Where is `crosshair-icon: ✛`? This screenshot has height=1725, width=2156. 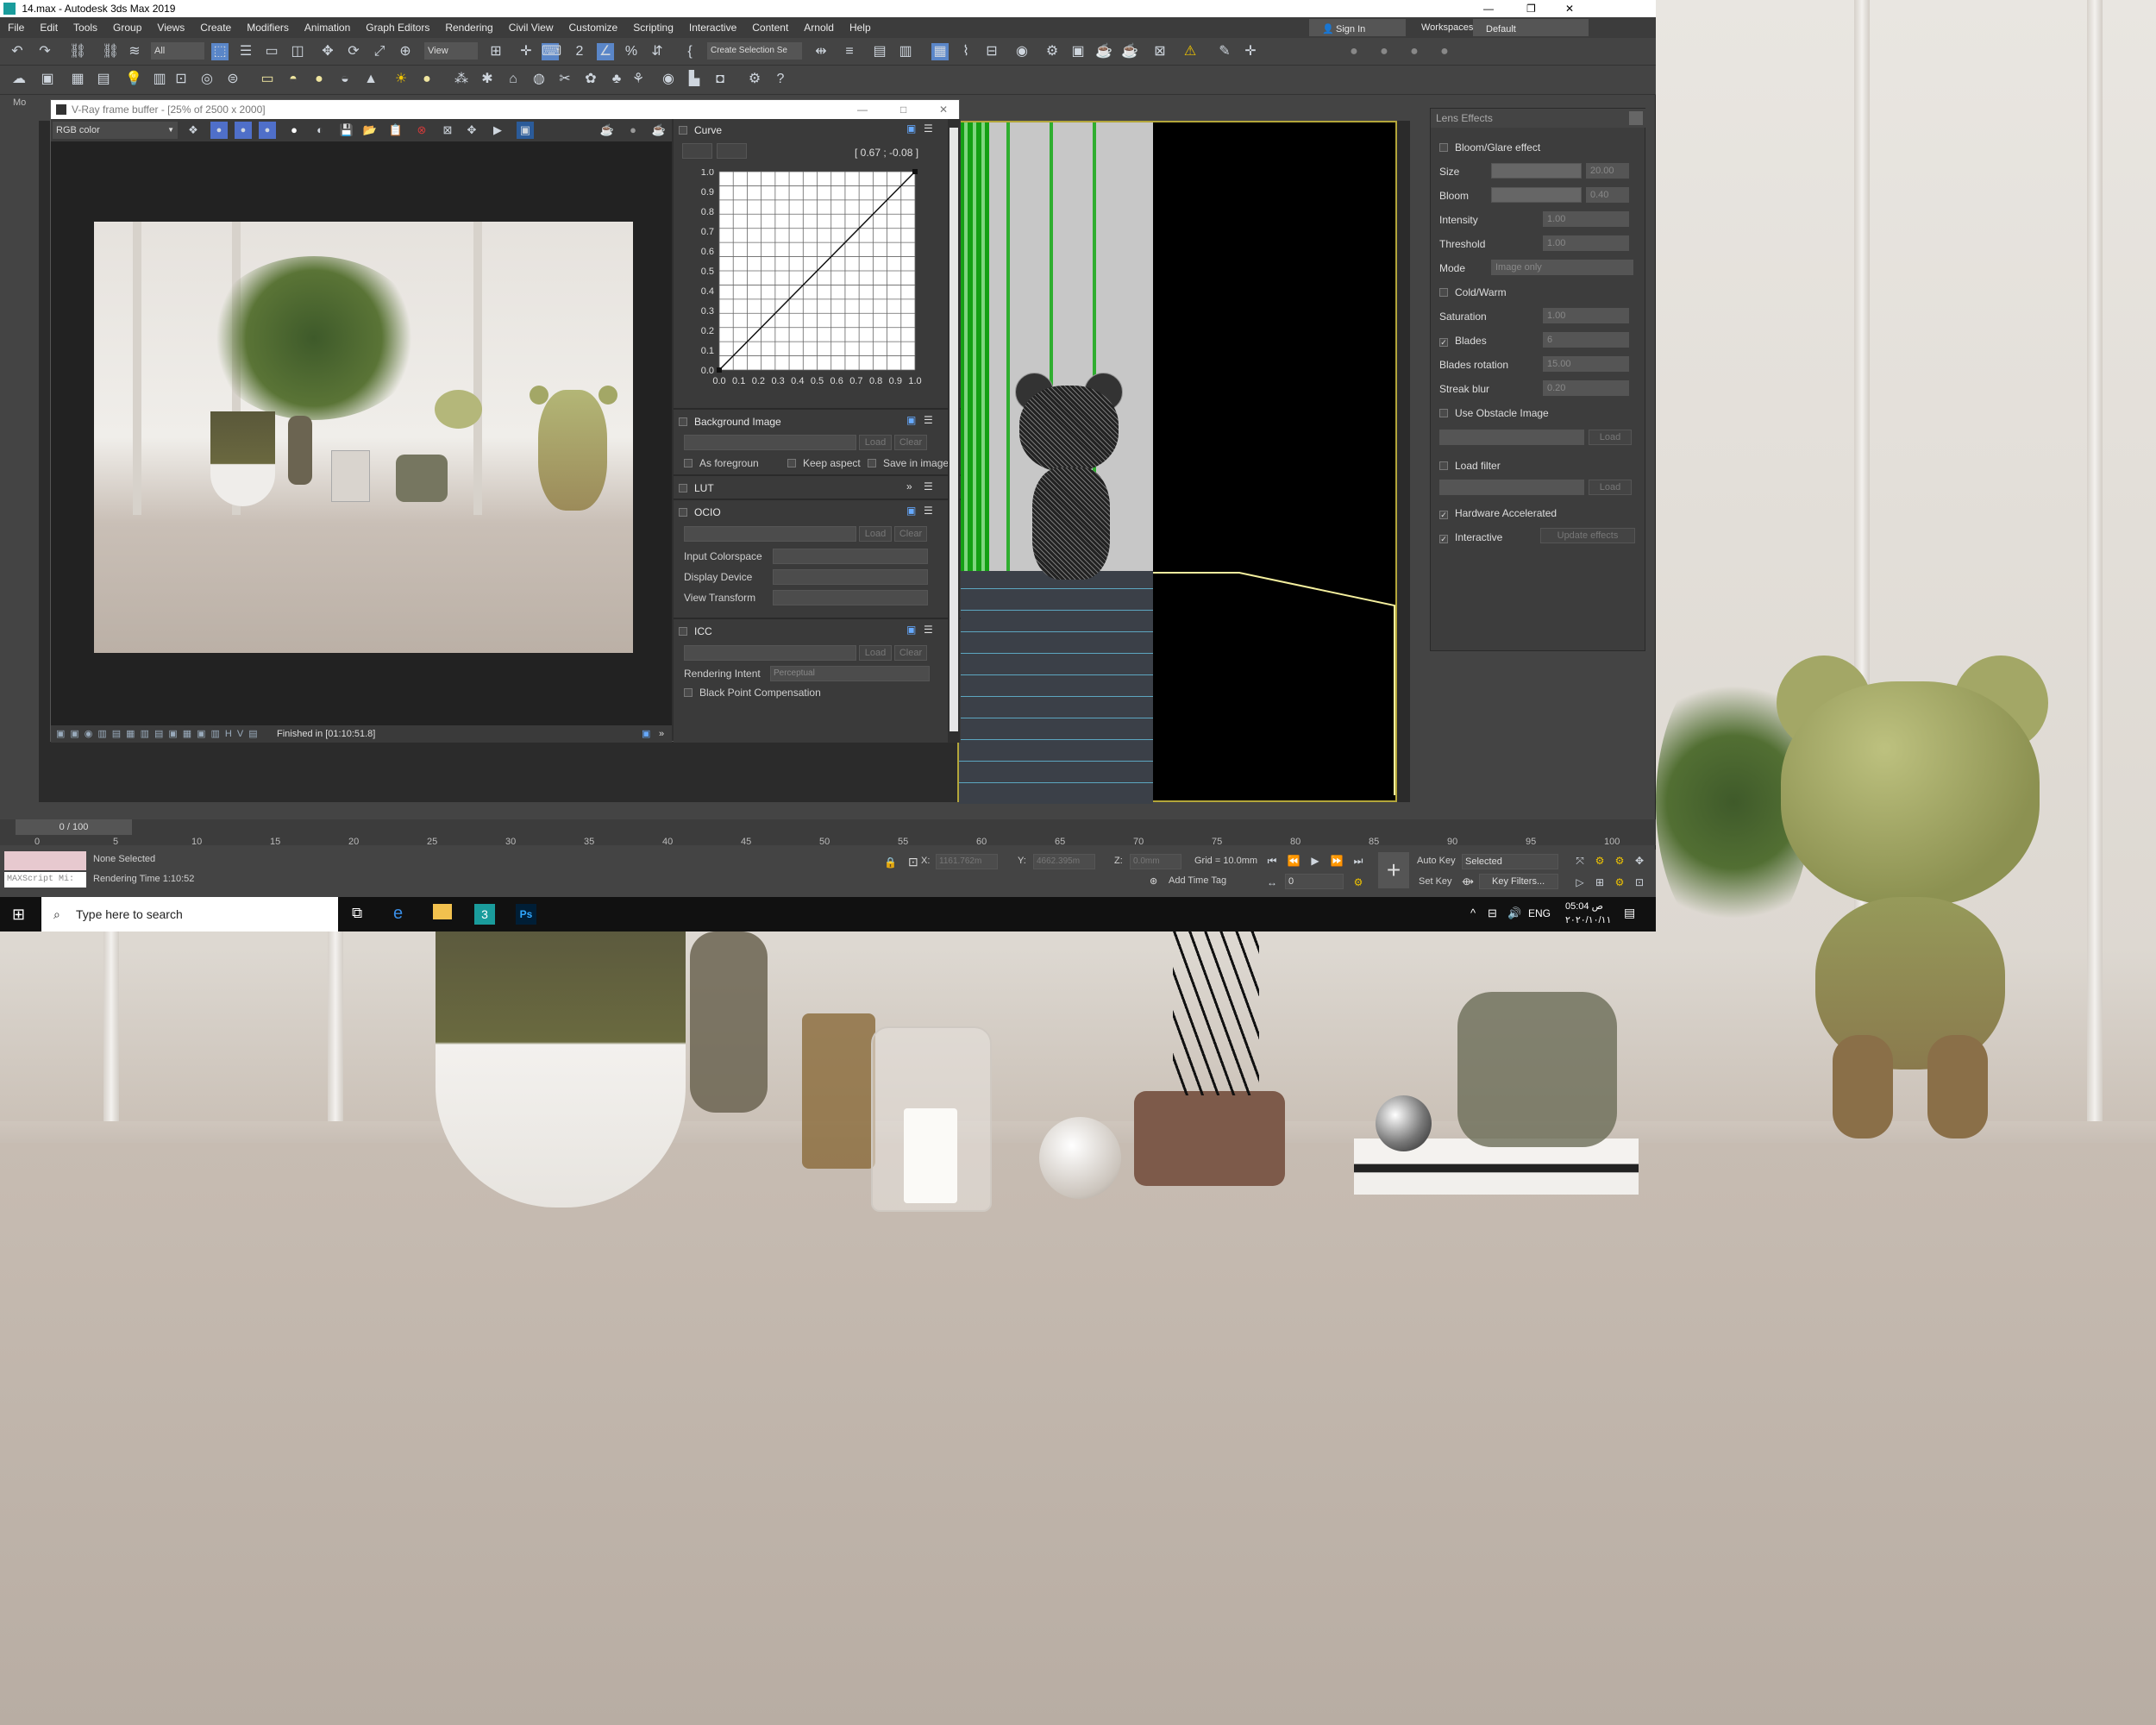
crosshair-icon: ✛ is located at coordinates (1250, 52).